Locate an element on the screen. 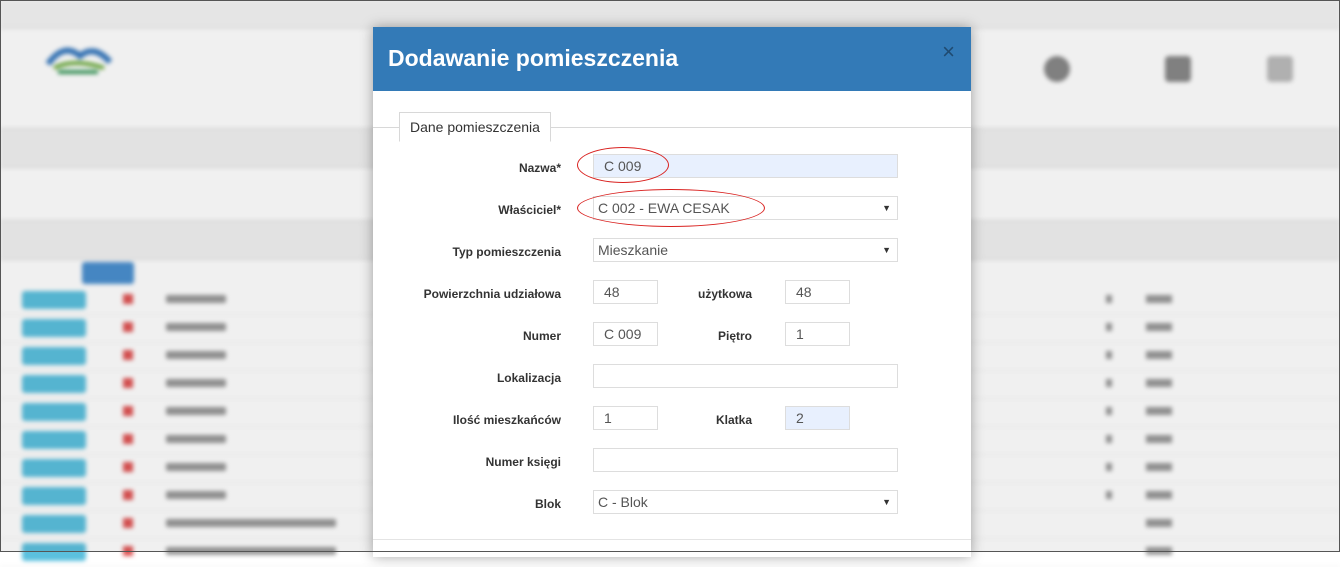 Image resolution: width=1340 pixels, height=567 pixels. block-select-value: C - Blok is located at coordinates (623, 502).